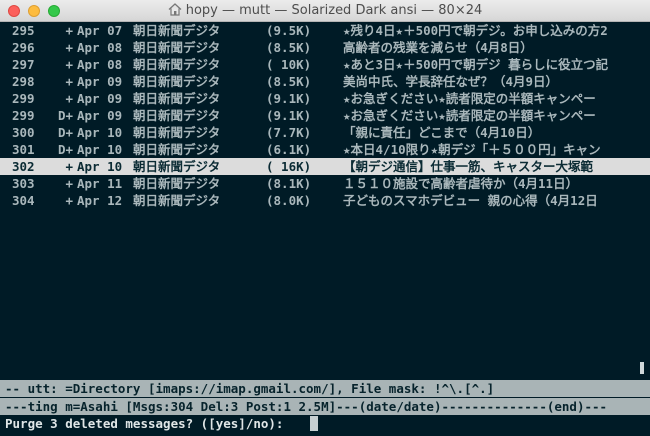 This screenshot has width=650, height=436. What do you see at coordinates (314, 423) in the screenshot?
I see `text-cursor` at bounding box center [314, 423].